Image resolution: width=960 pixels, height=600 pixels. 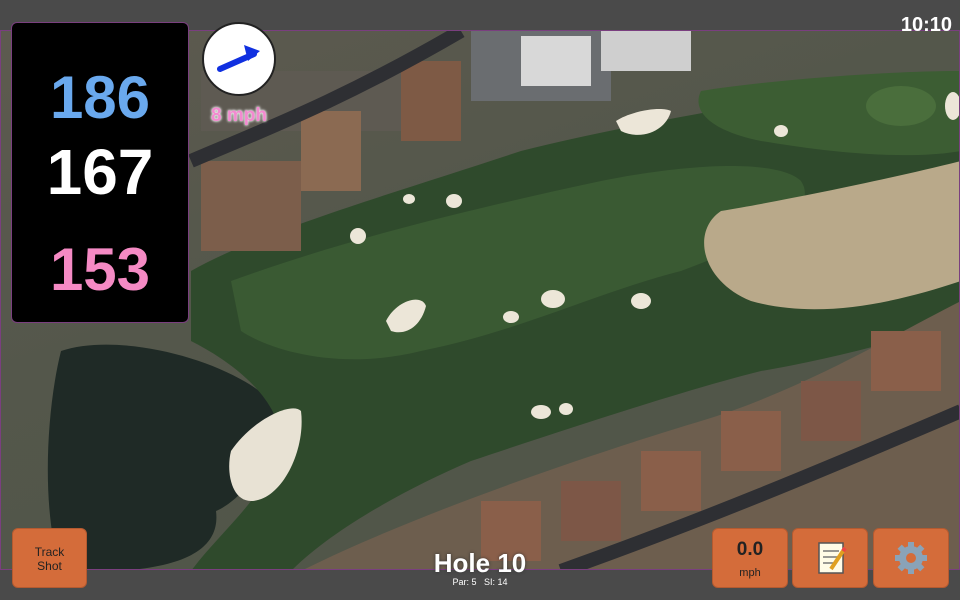 I want to click on hole-stroke-index: SI: 14, so click(x=496, y=582).